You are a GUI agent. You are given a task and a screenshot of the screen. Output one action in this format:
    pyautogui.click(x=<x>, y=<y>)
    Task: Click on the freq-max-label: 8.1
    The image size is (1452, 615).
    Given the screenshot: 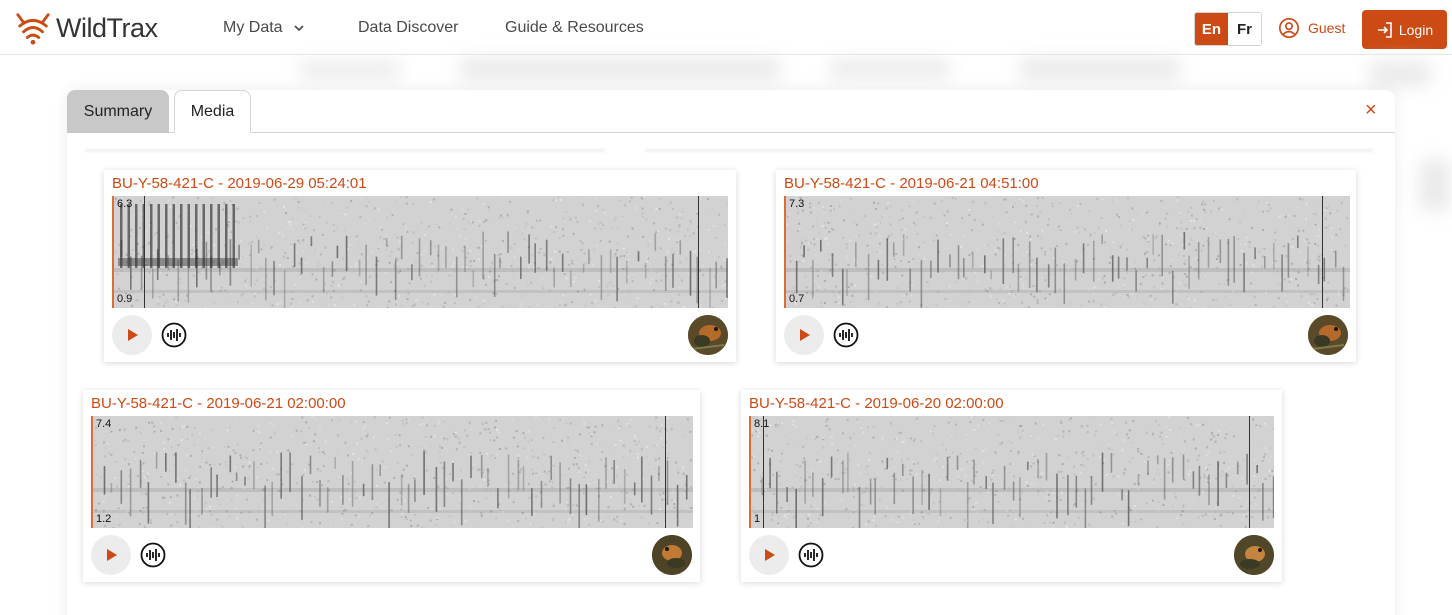 What is the action you would take?
    pyautogui.click(x=762, y=424)
    